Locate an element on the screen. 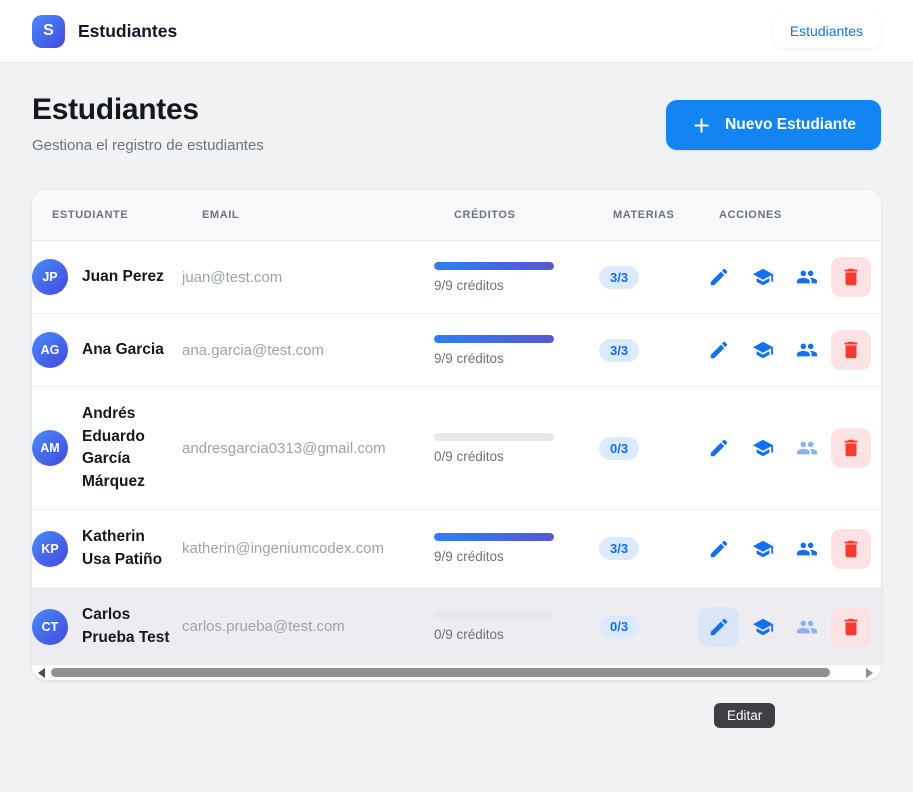 The height and width of the screenshot is (792, 913). student-cell: AG Ana Garcia is located at coordinates (107, 350).